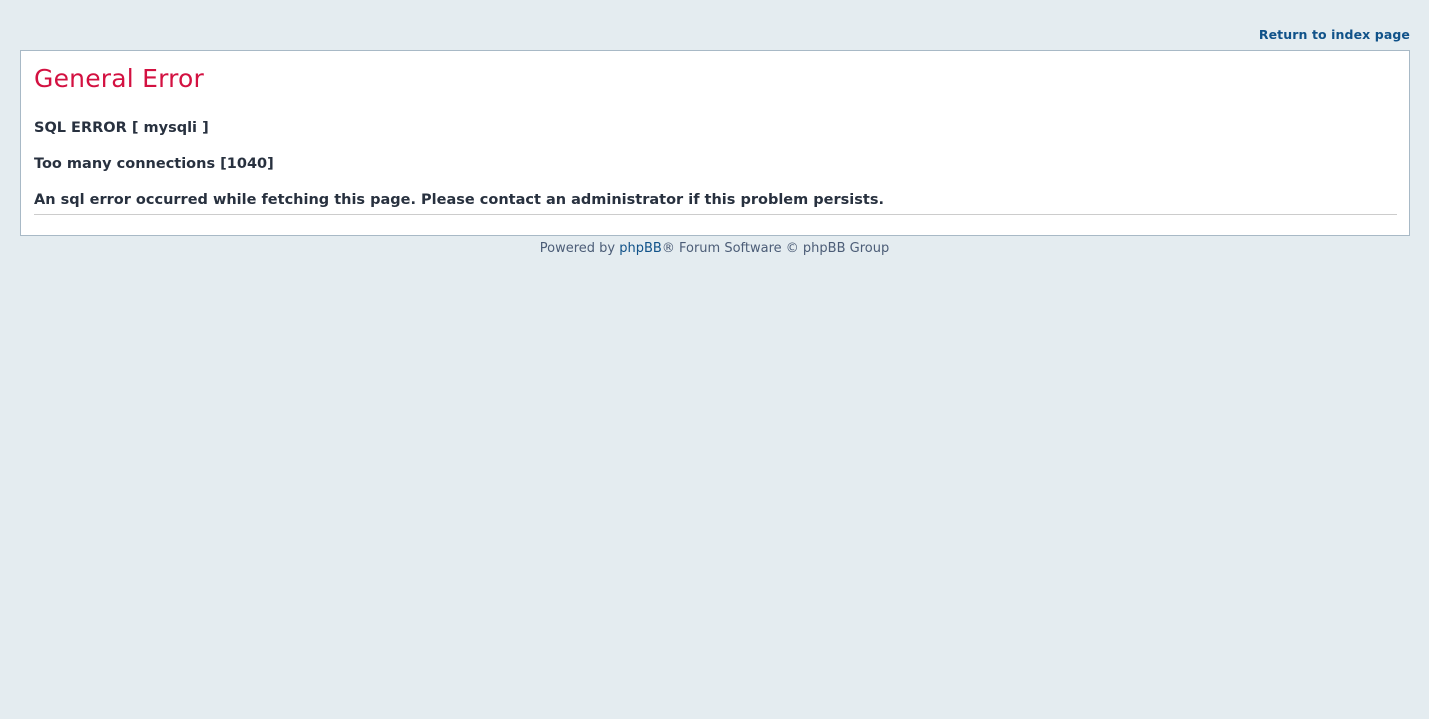 The width and height of the screenshot is (1429, 719). I want to click on top-link-bar: Return to index page, so click(1334, 33).